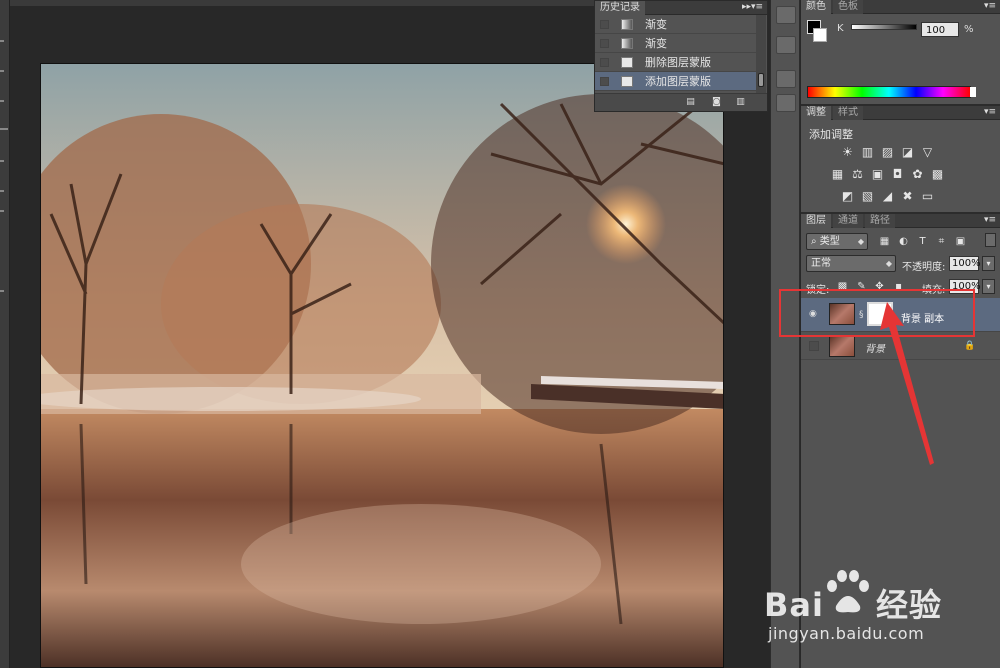 The height and width of the screenshot is (668, 1000). I want to click on color-panel: 颜色 色板 ▾≡ K 100 %, so click(900, 52).